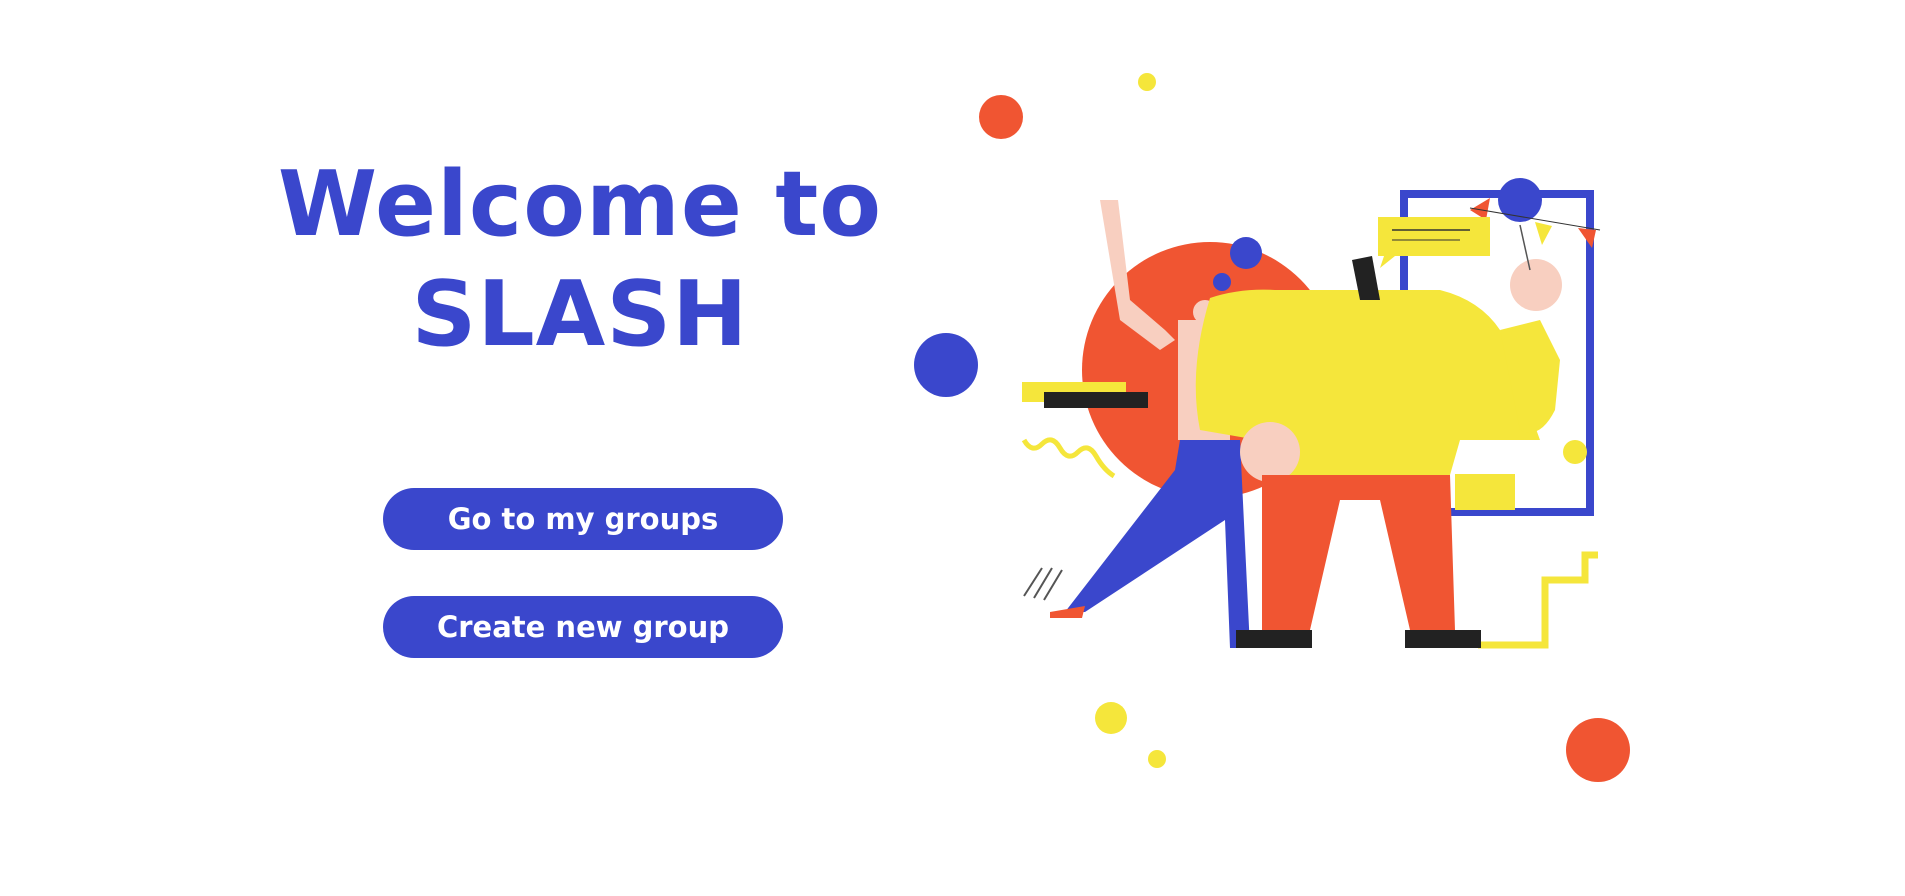 This screenshot has height=896, width=1905. What do you see at coordinates (1536, 285) in the screenshot?
I see `right-person-fist` at bounding box center [1536, 285].